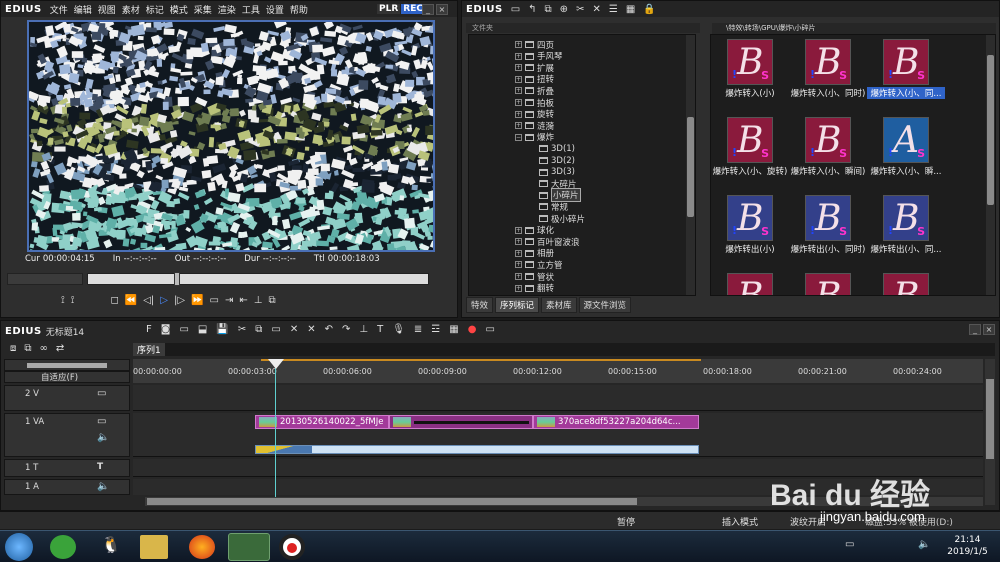 This screenshot has height=562, width=1000. I want to click on fast-forward-icon: ⏩, so click(197, 300).